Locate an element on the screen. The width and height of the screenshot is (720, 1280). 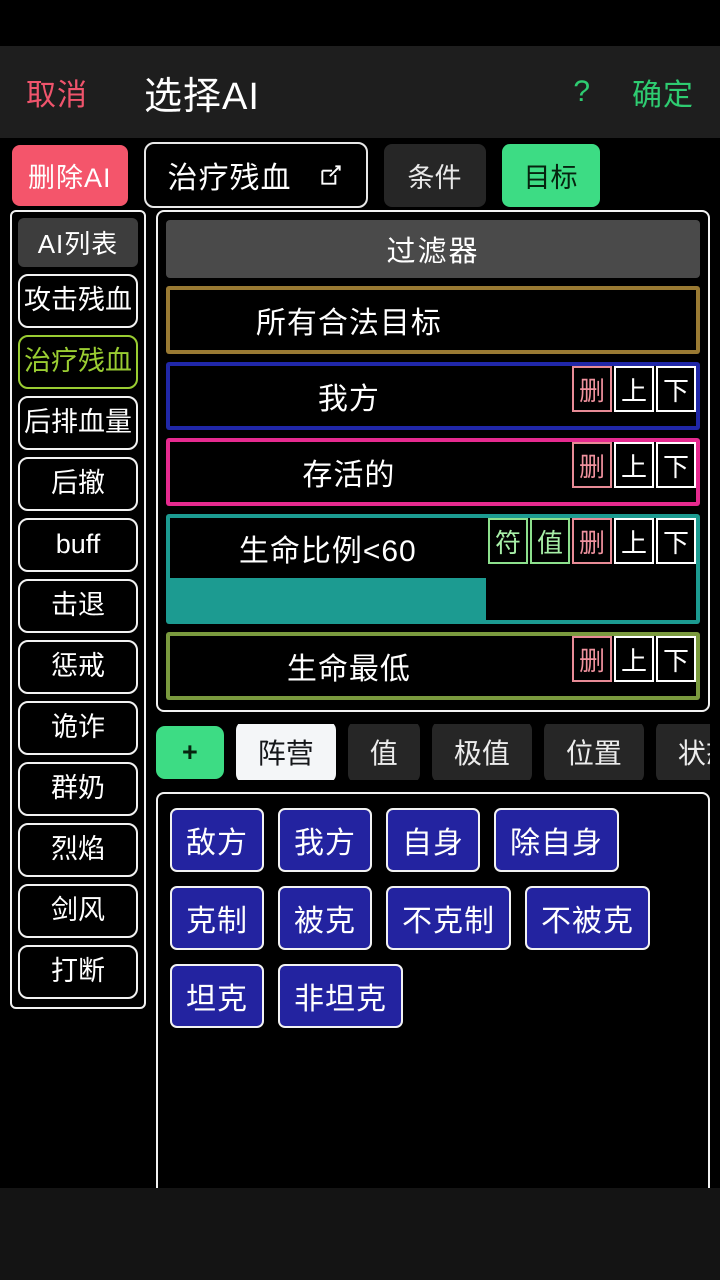
category-tab: 位置 is located at coordinates (593, 752).